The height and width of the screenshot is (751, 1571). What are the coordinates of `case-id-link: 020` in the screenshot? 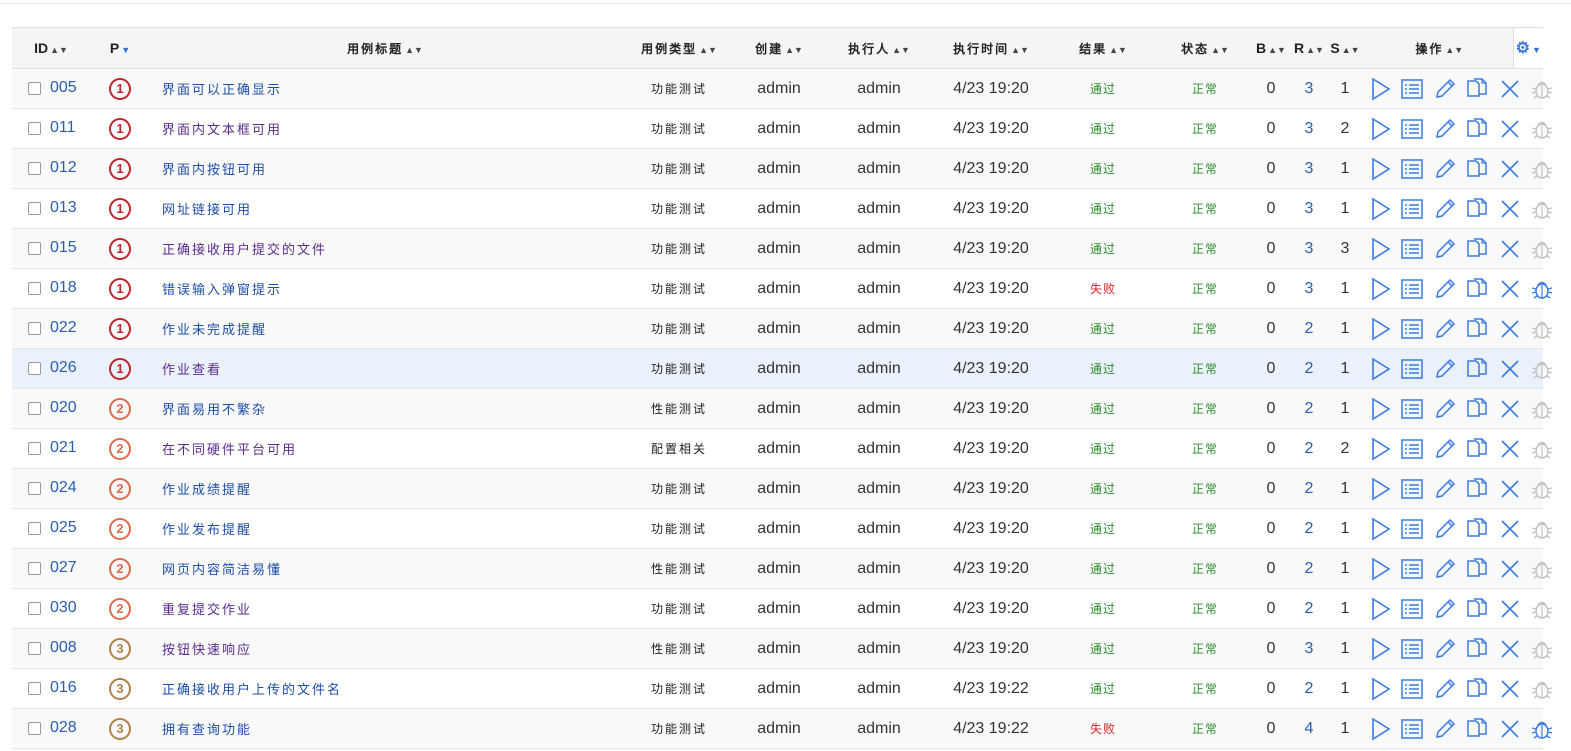 It's located at (63, 407).